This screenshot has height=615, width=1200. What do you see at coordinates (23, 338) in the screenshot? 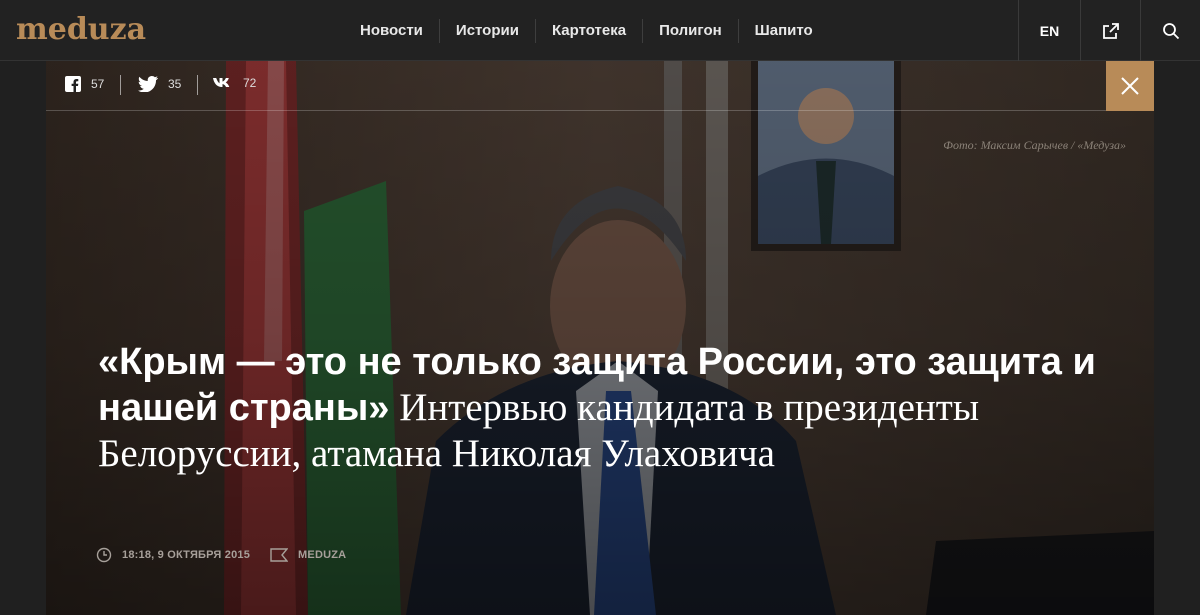
I see `left-gutter` at bounding box center [23, 338].